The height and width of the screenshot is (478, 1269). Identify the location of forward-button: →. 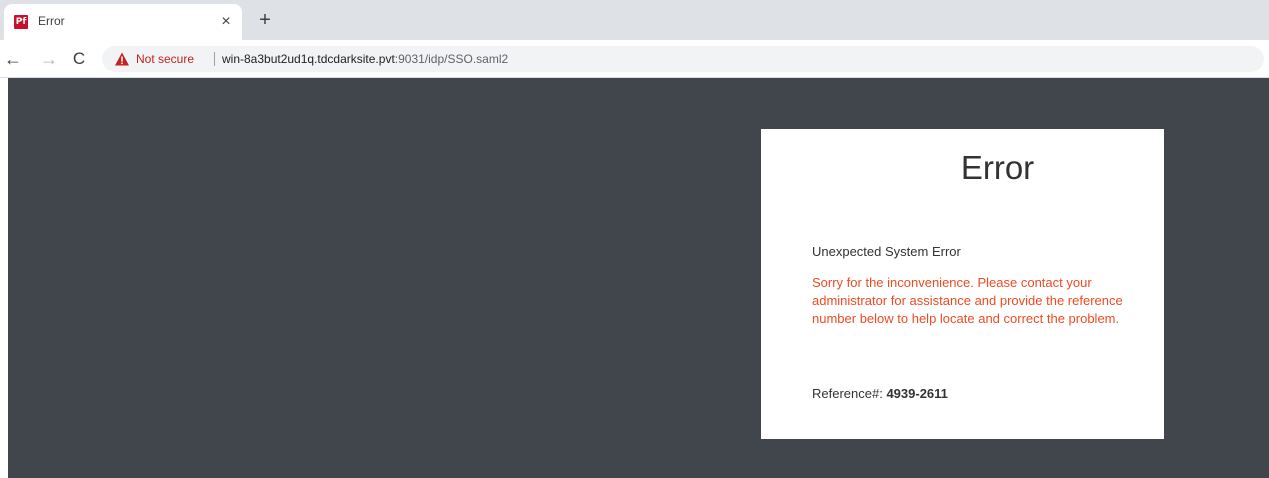
(49, 59).